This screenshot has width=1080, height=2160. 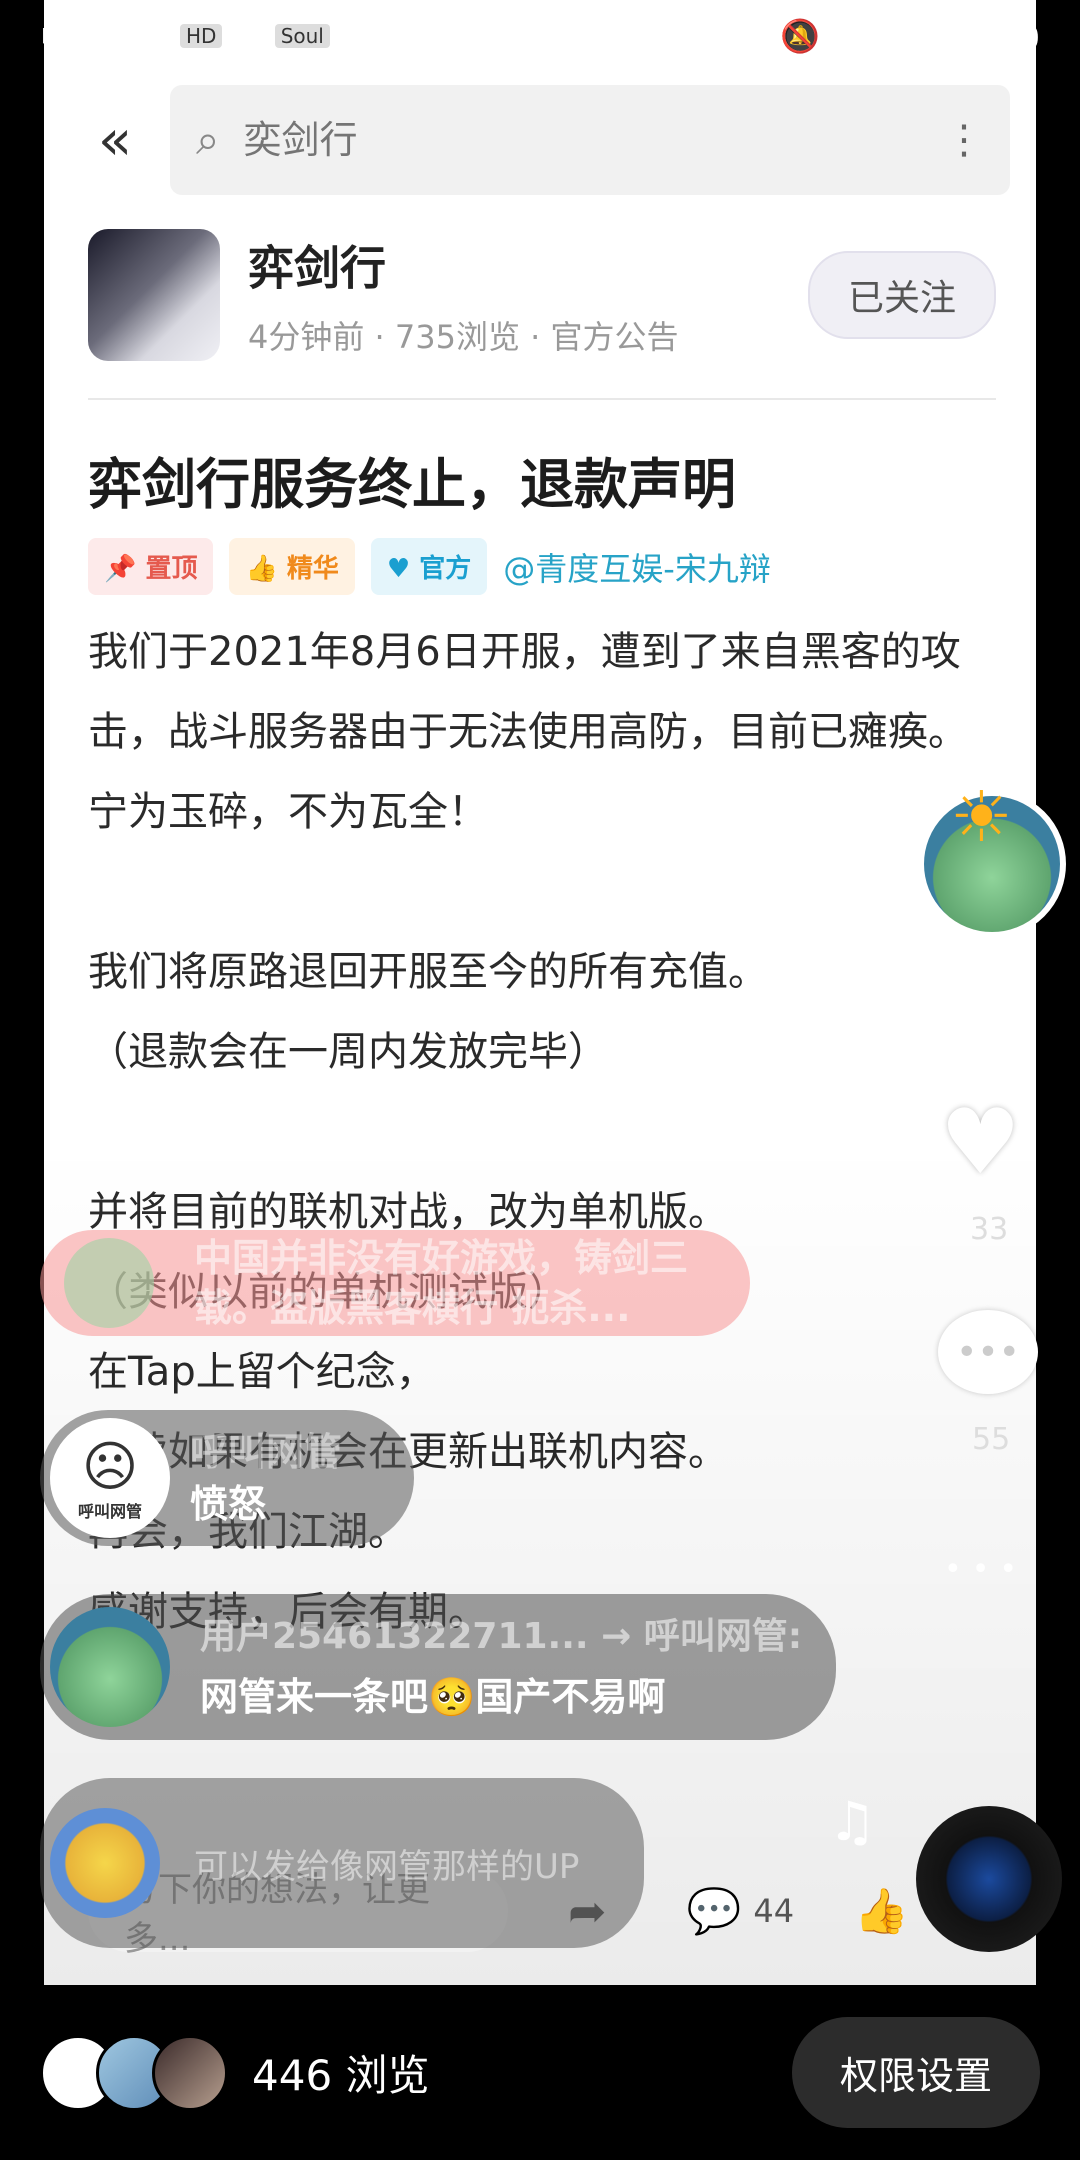 I want to click on viewer-avatar, so click(x=190, y=2072).